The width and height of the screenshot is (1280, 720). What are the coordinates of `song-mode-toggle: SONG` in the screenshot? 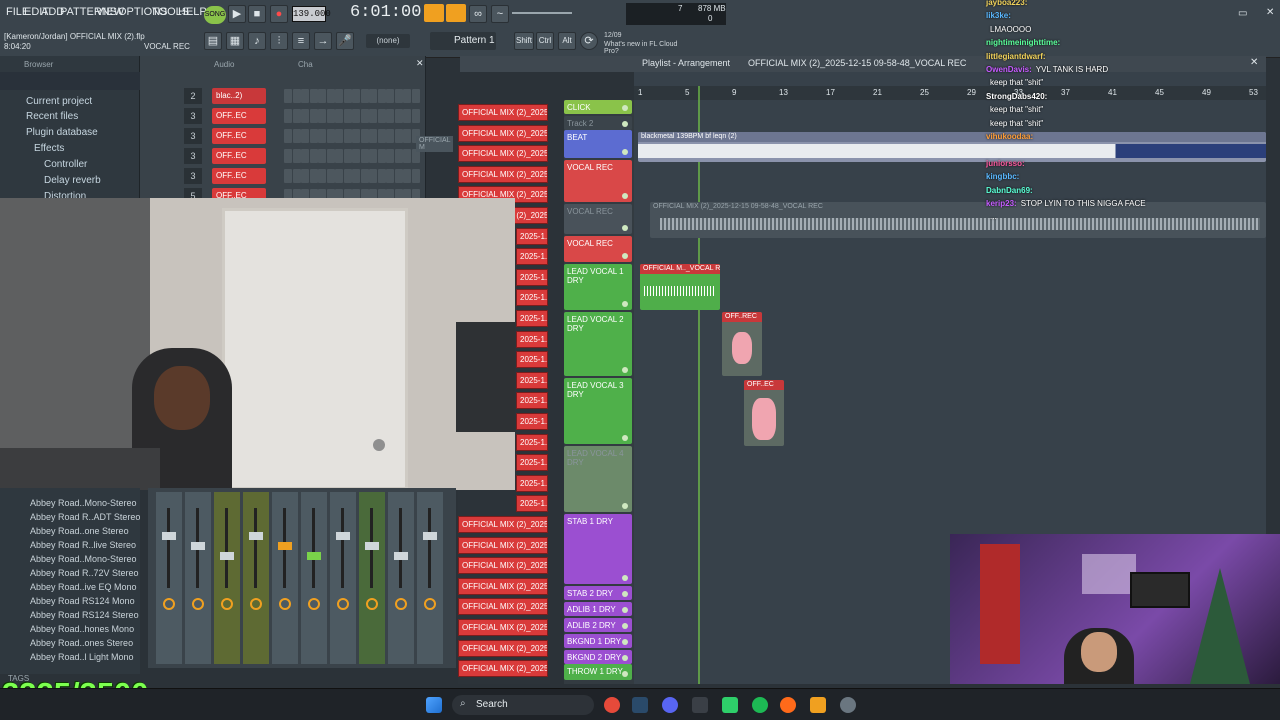 It's located at (215, 15).